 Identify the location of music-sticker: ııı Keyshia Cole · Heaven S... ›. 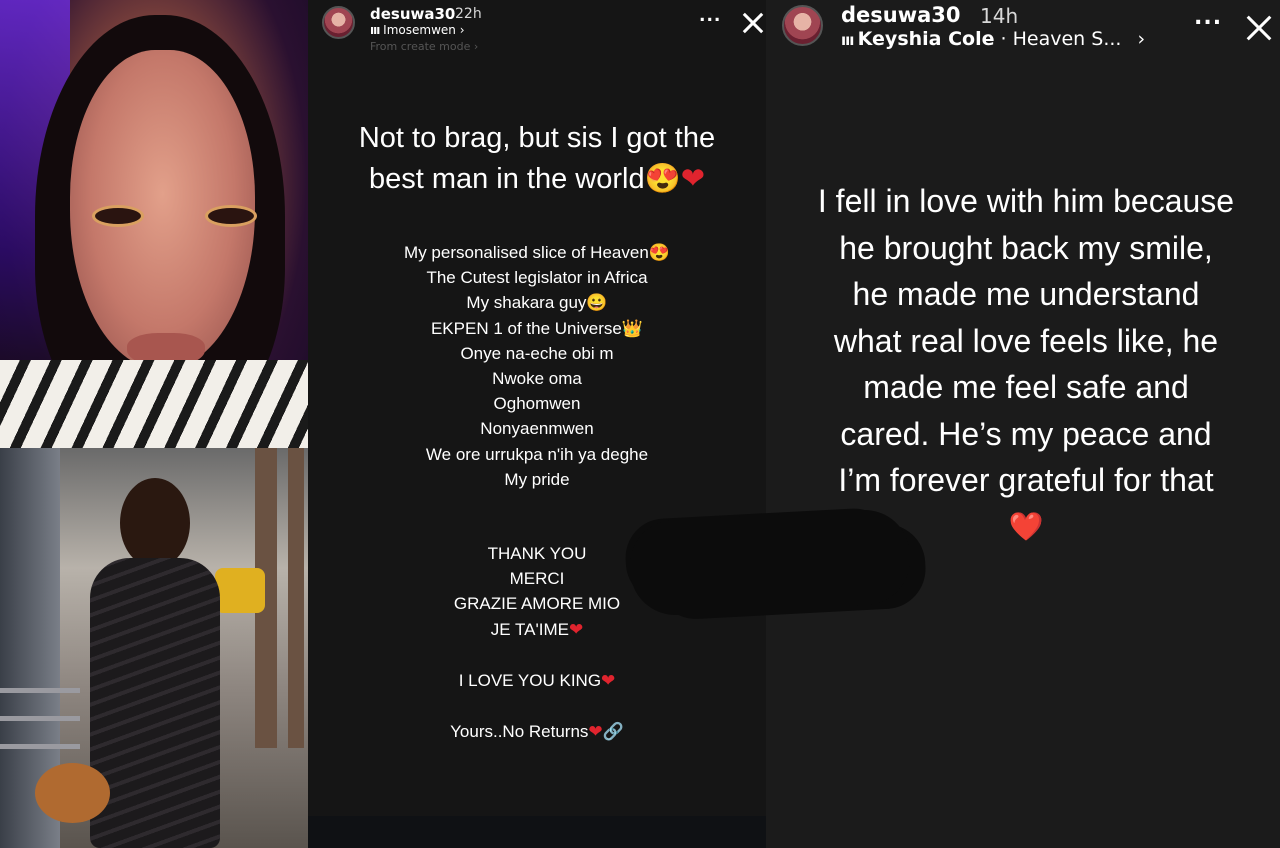
(993, 39).